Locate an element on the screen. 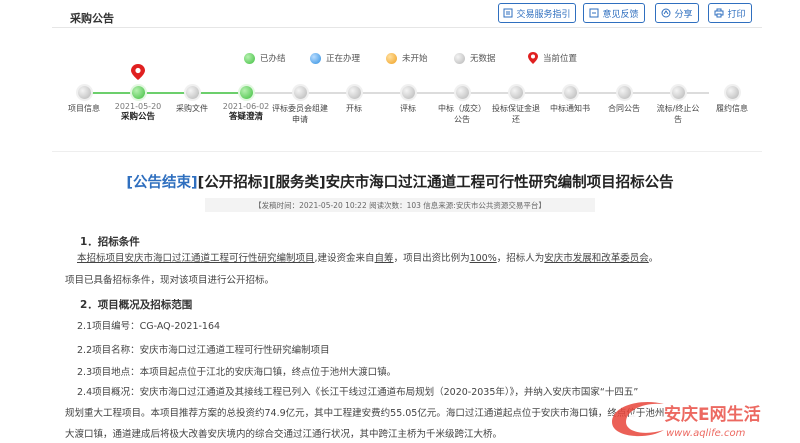  in-progress-dot-icon is located at coordinates (315, 58).